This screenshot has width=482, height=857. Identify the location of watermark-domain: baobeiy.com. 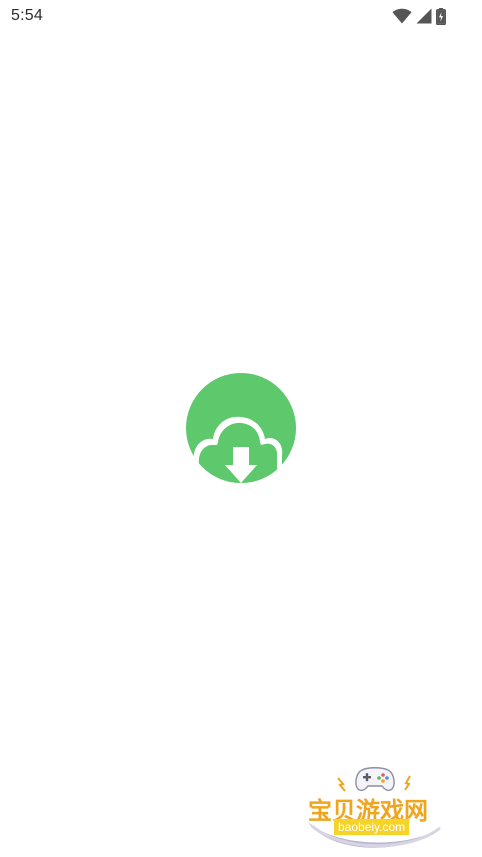
(372, 827).